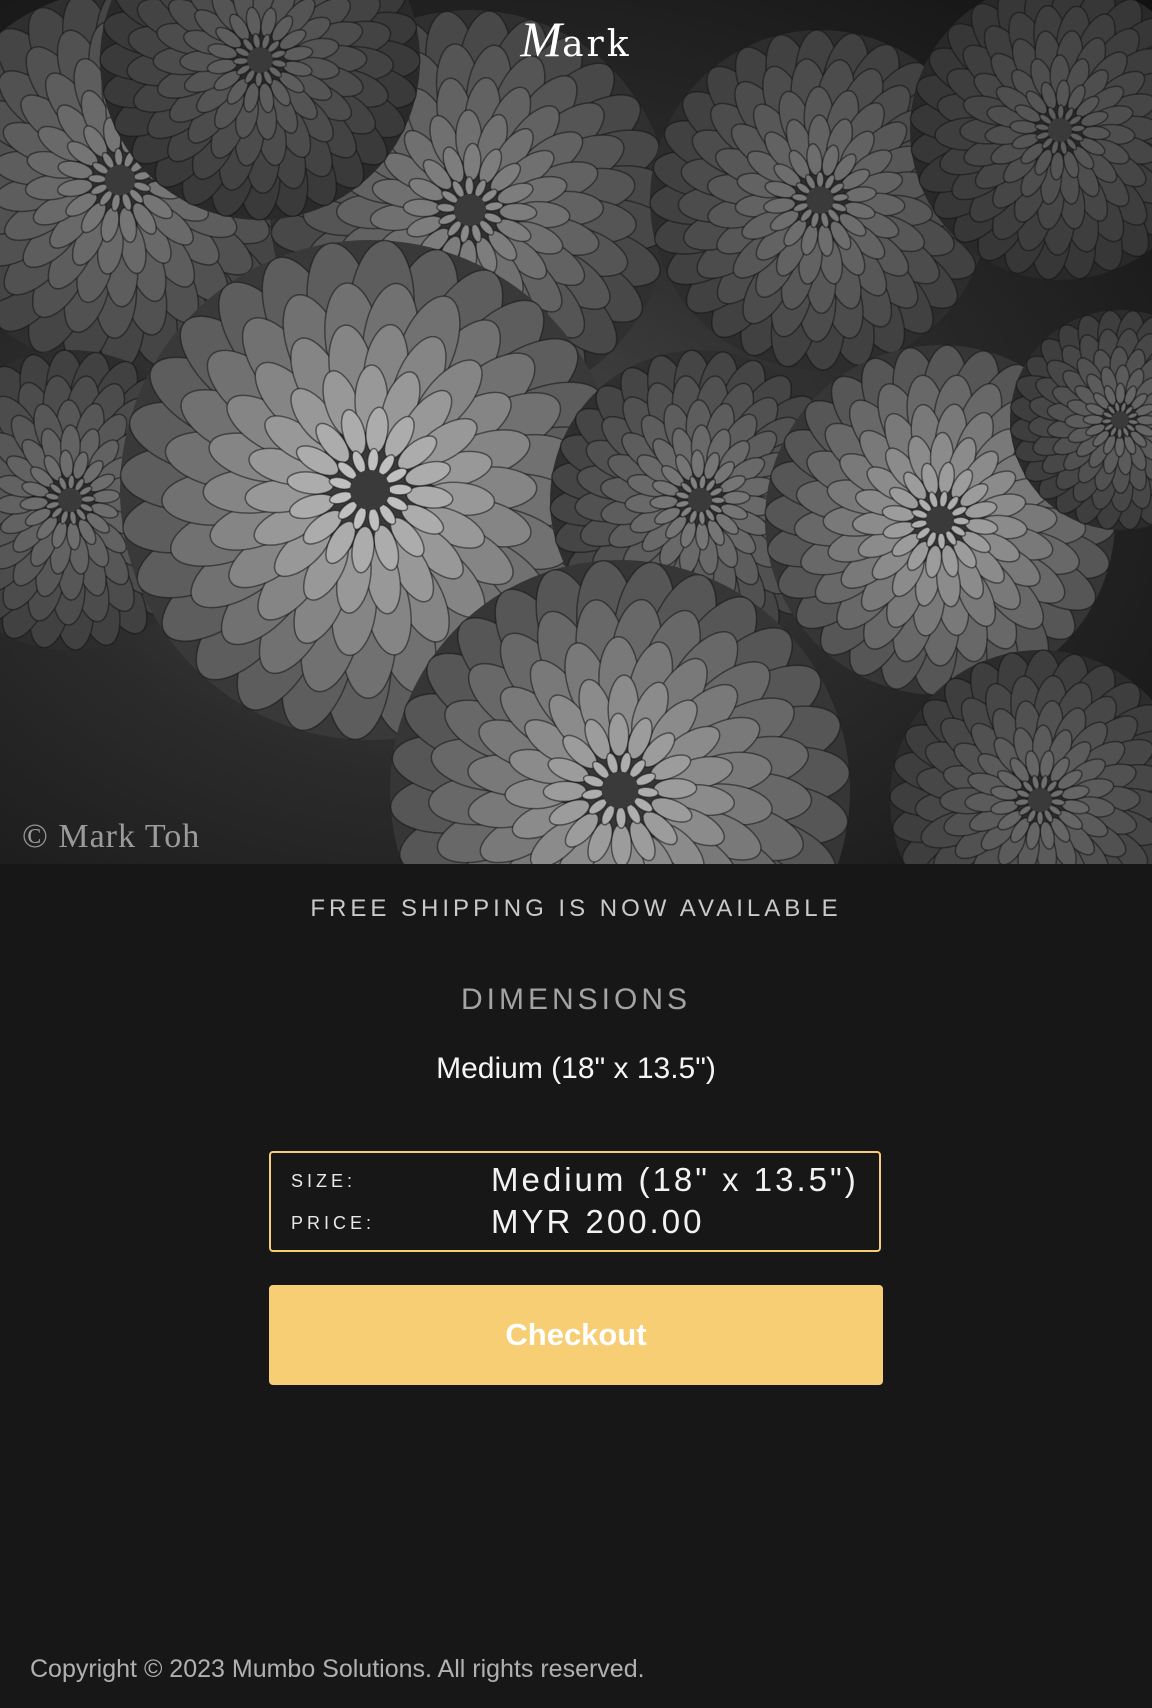 This screenshot has width=1152, height=1708. I want to click on dimensions-heading: DIMENSIONS, so click(576, 999).